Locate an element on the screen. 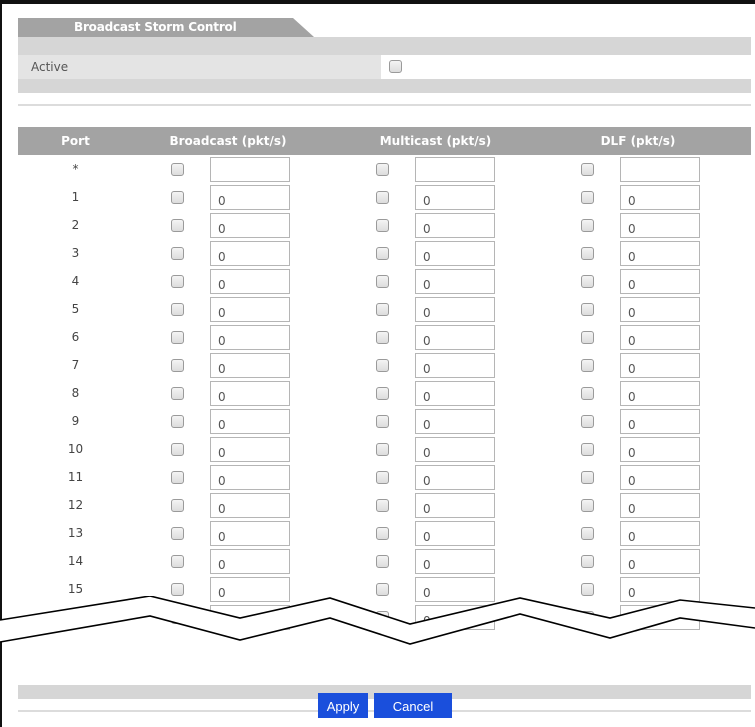 Image resolution: width=755 pixels, height=727 pixels. table-row: 6 0 0 0 is located at coordinates (384, 337).